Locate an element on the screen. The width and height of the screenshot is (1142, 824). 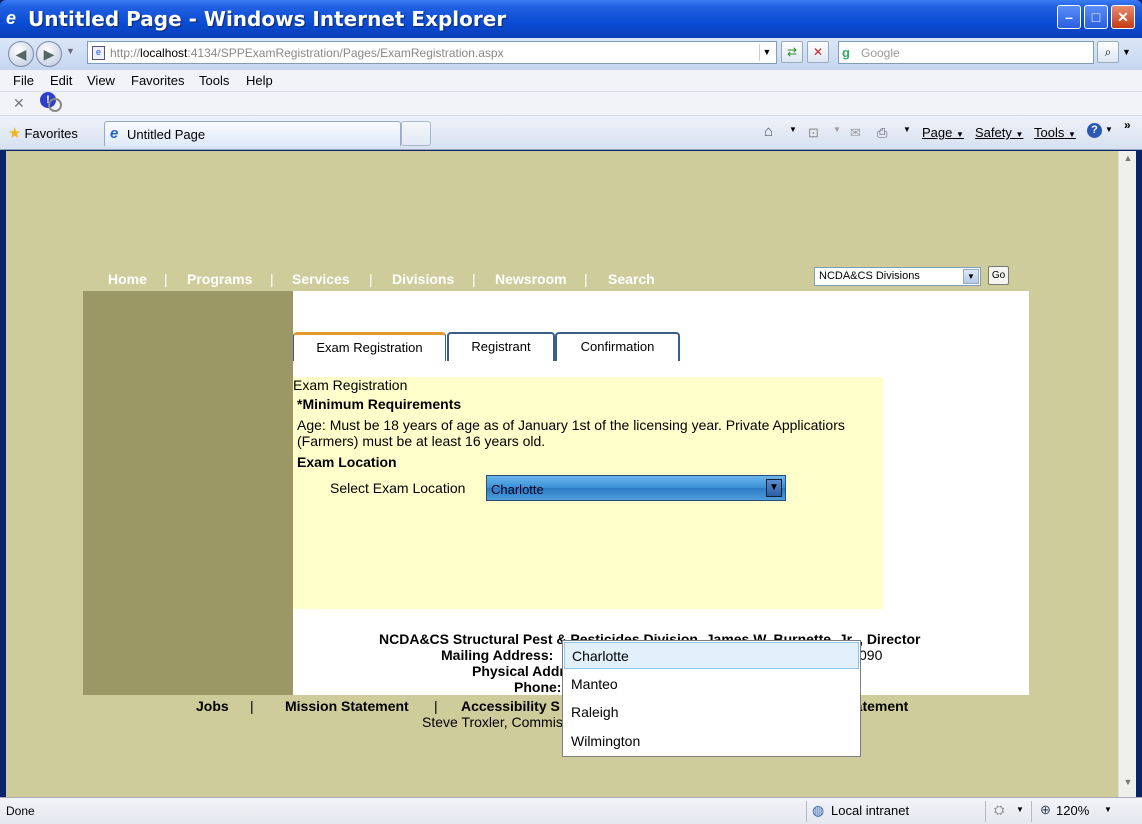
browser-tab-label: Untitled Page is located at coordinates (166, 134).